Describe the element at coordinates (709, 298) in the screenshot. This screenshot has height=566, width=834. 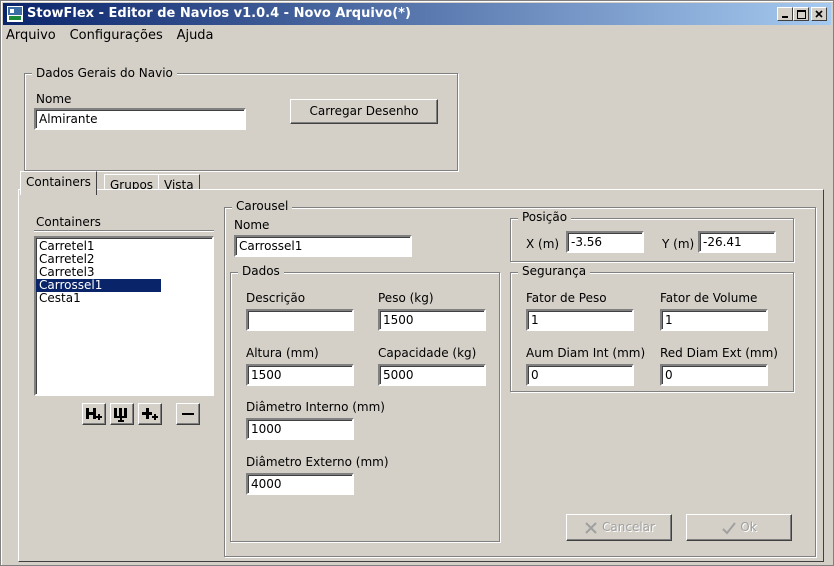
I see `fator-volume-label: Fator de Volume` at that location.